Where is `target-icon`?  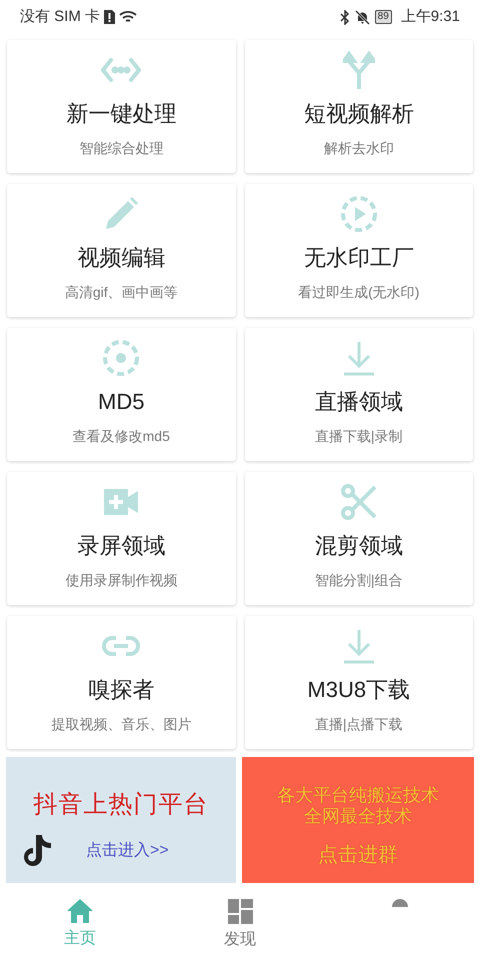 target-icon is located at coordinates (121, 358).